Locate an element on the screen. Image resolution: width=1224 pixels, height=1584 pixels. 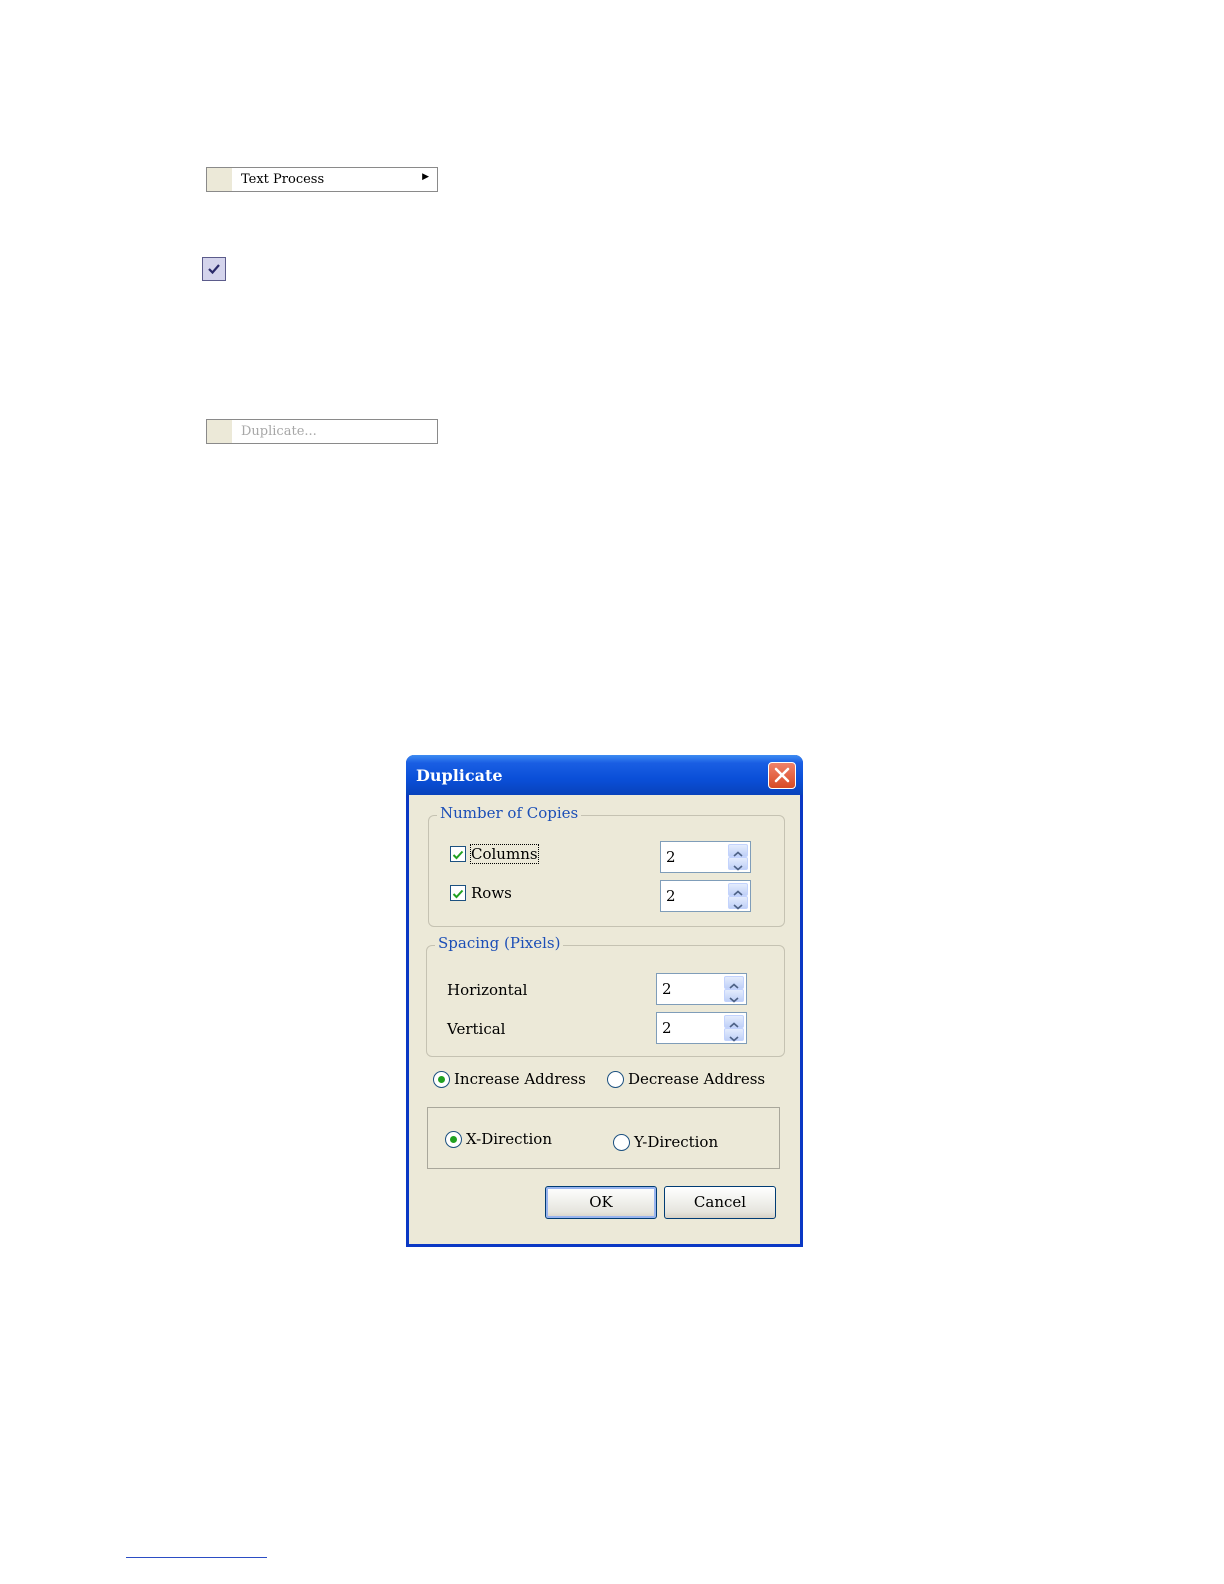
x-direction-radio is located at coordinates (453, 1139).